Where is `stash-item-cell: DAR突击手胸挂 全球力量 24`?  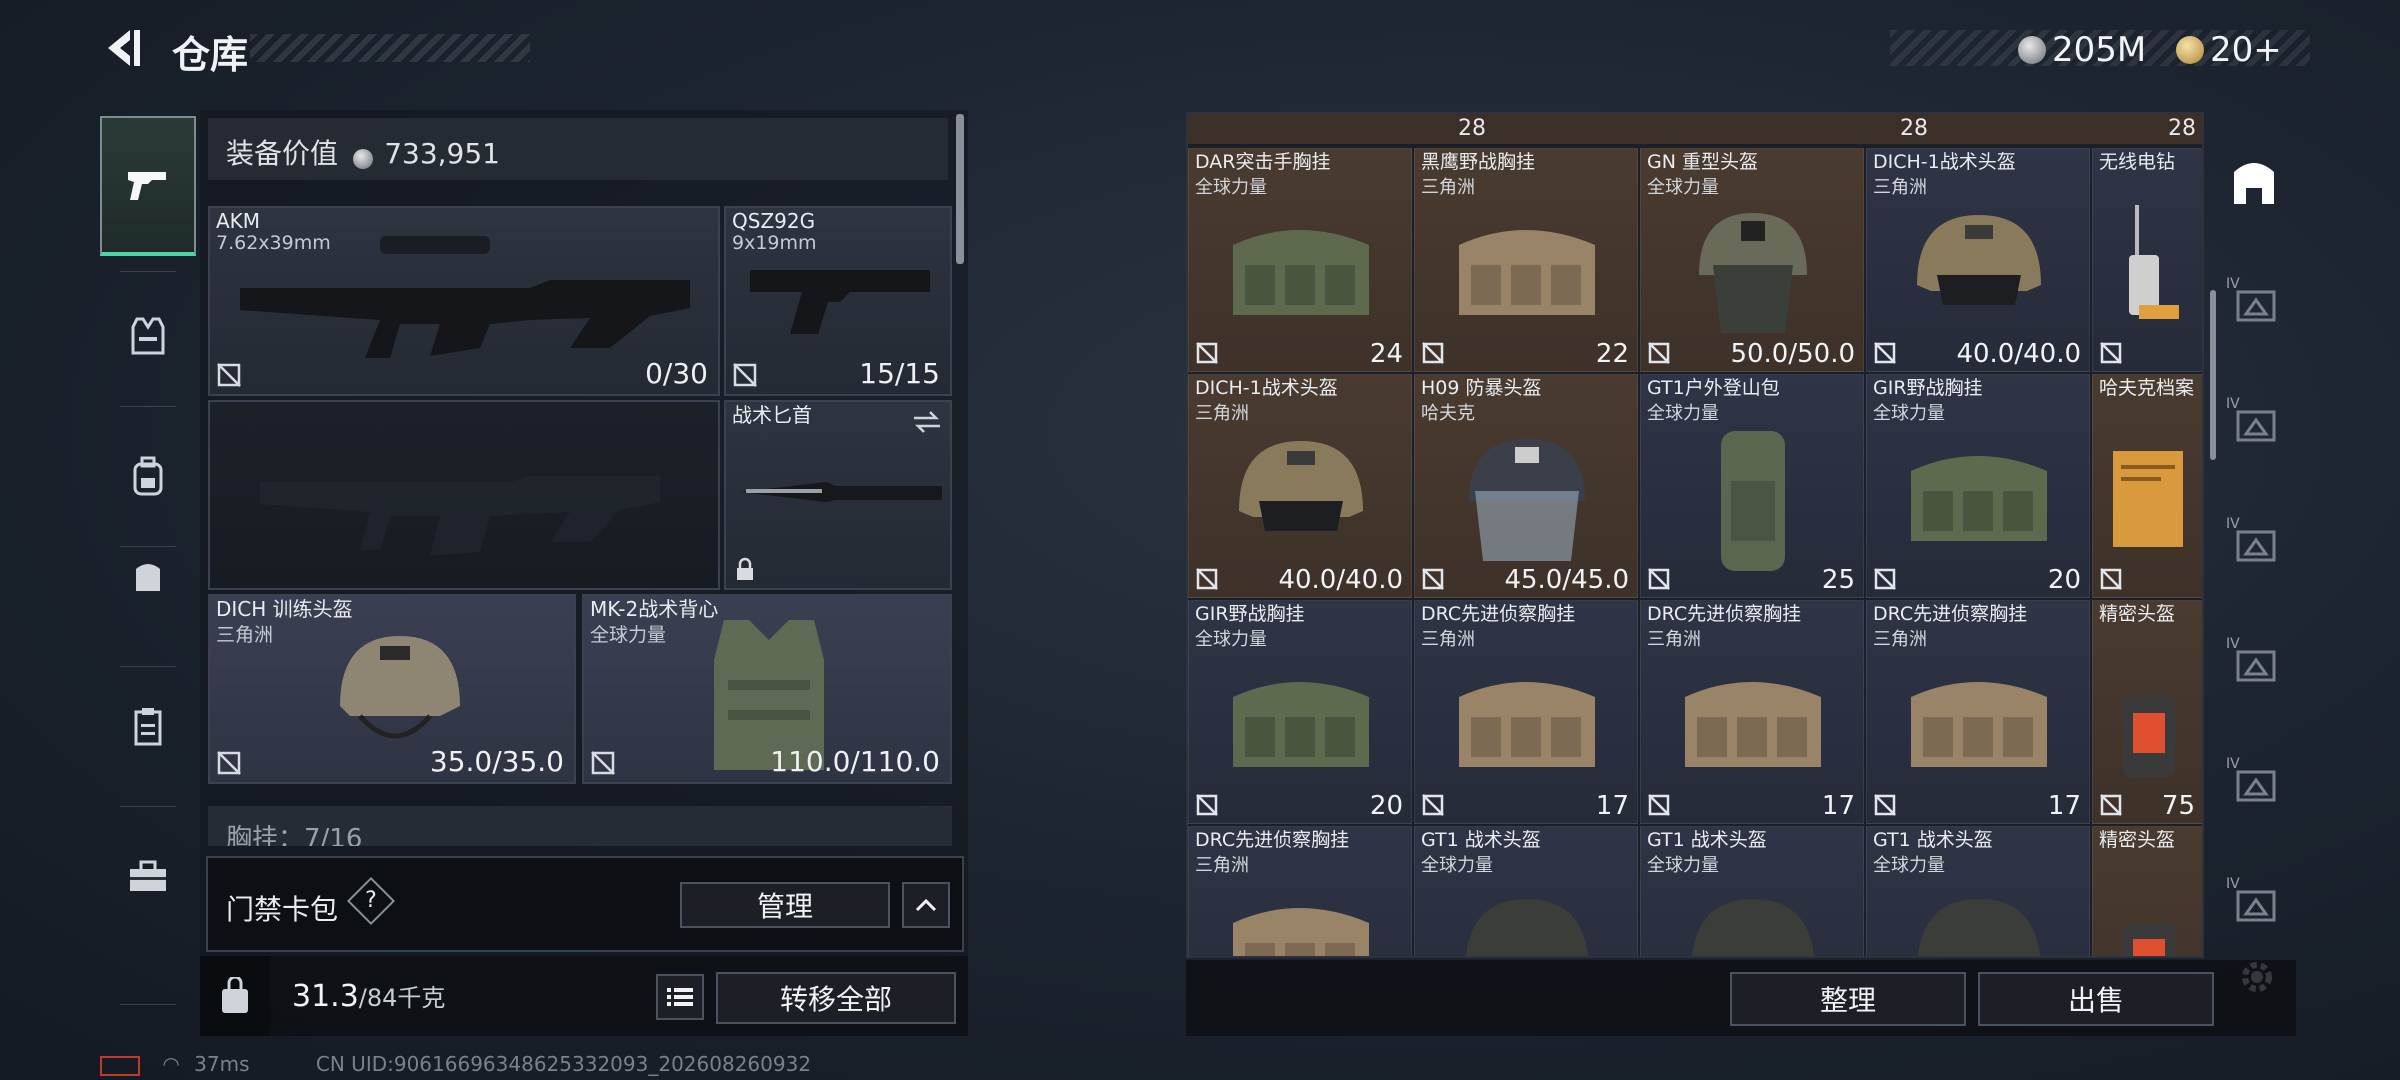 stash-item-cell: DAR突击手胸挂 全球力量 24 is located at coordinates (1300, 260).